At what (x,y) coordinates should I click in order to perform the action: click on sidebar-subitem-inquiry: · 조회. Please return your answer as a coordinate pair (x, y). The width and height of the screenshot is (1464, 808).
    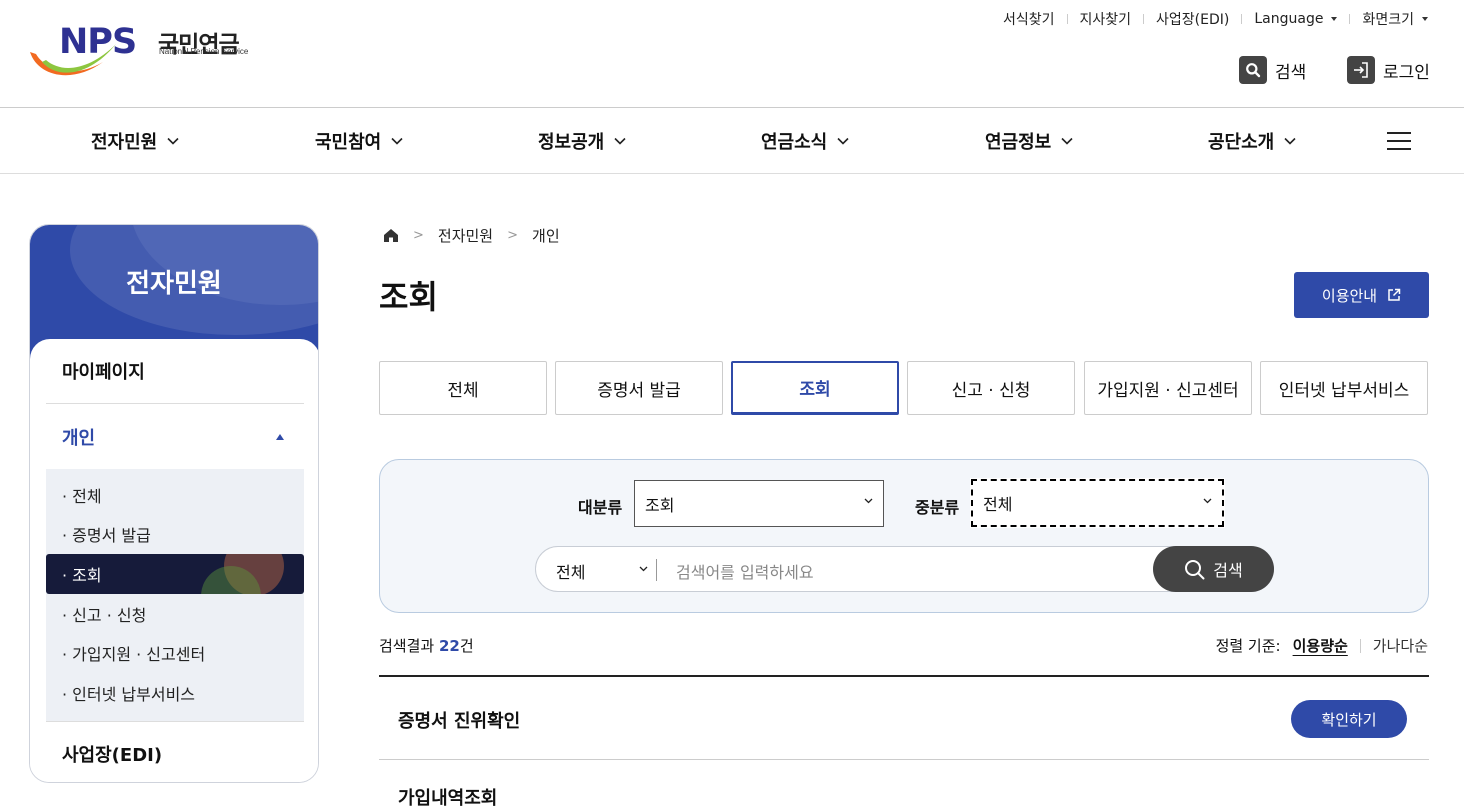
    Looking at the image, I should click on (175, 574).